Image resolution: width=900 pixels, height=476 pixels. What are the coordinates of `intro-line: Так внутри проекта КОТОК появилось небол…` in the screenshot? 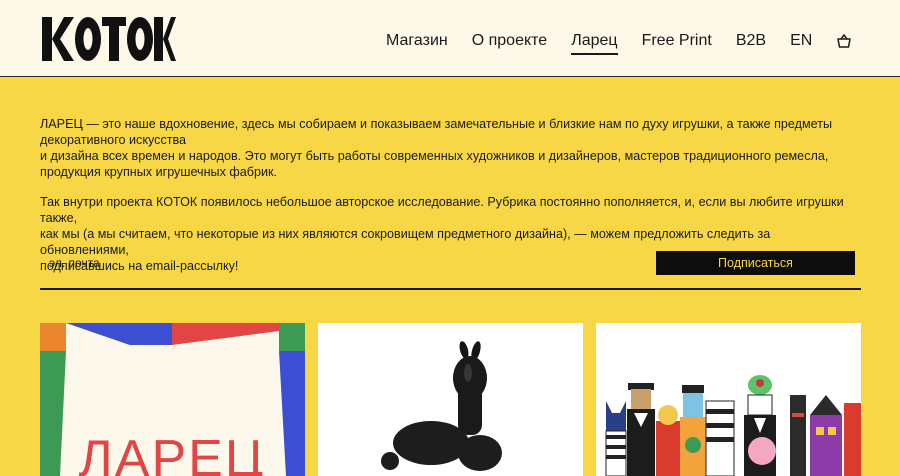 It's located at (442, 210).